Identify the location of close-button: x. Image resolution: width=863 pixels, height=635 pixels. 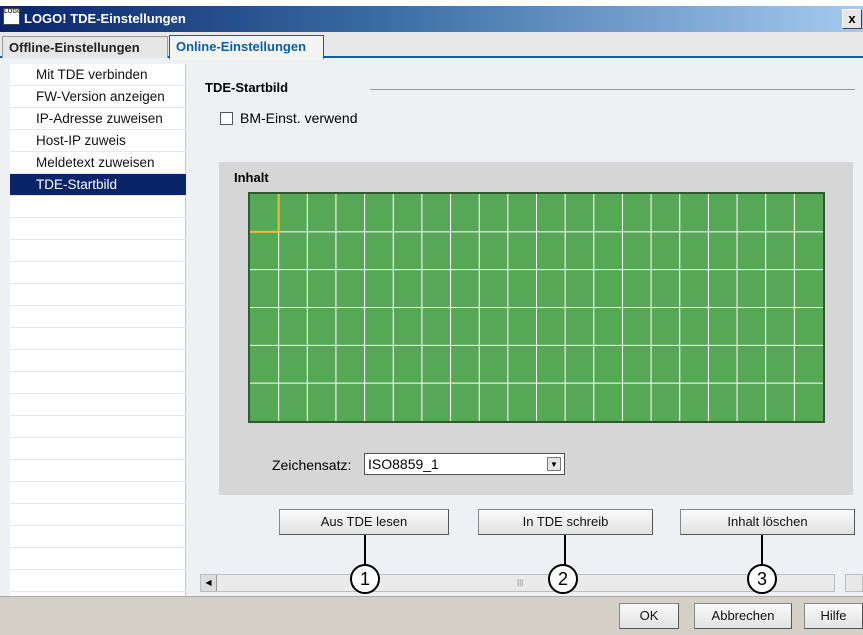
(852, 19).